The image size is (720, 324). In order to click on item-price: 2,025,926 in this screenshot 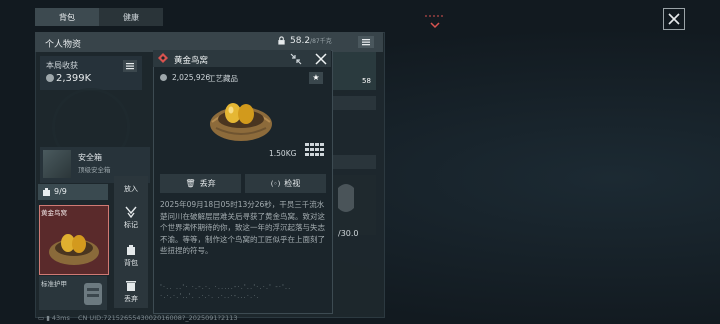, I will do `click(191, 77)`.